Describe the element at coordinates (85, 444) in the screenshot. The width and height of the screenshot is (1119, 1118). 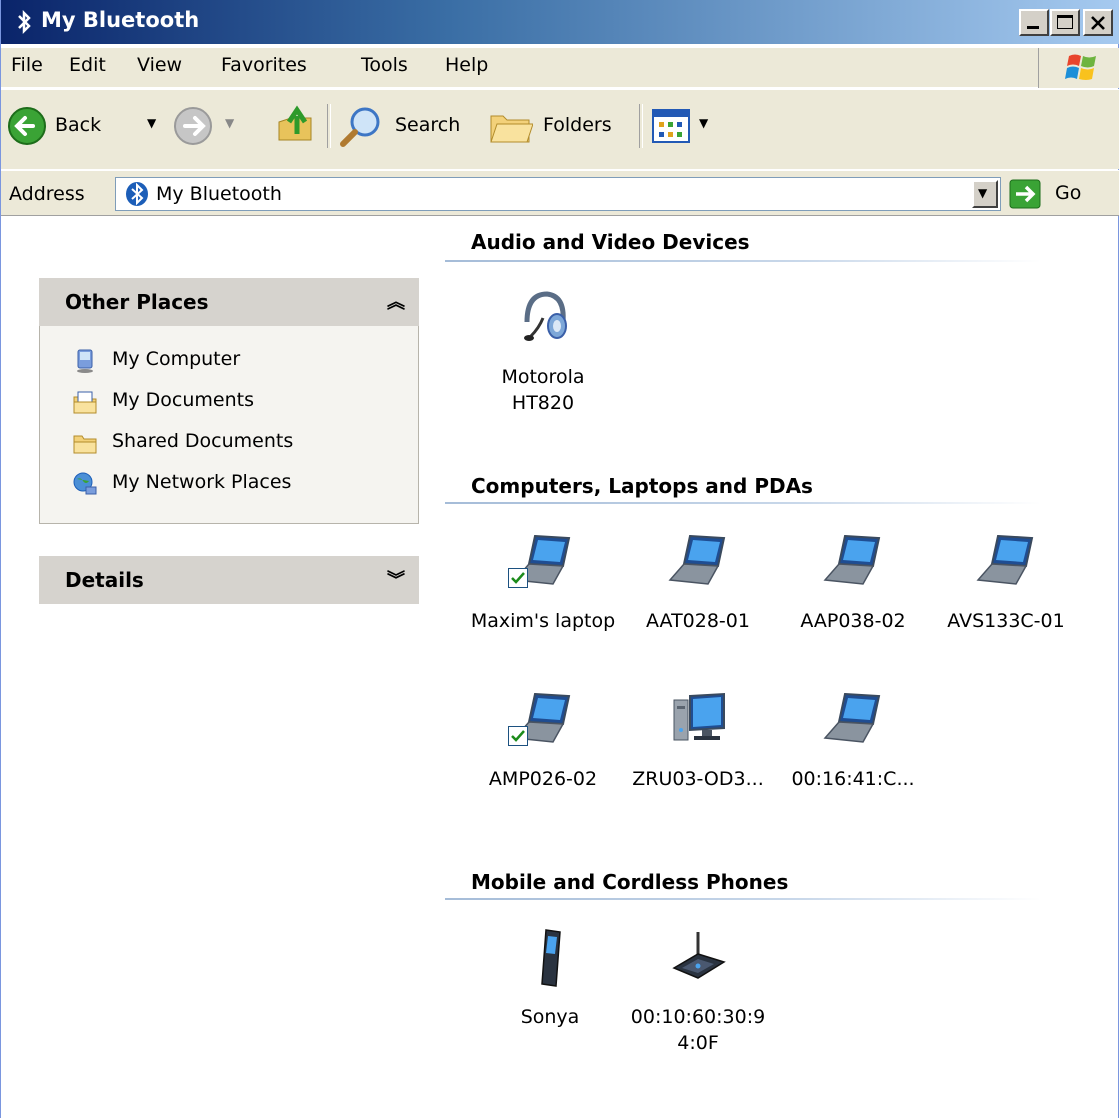
I see `folder-icon` at that location.